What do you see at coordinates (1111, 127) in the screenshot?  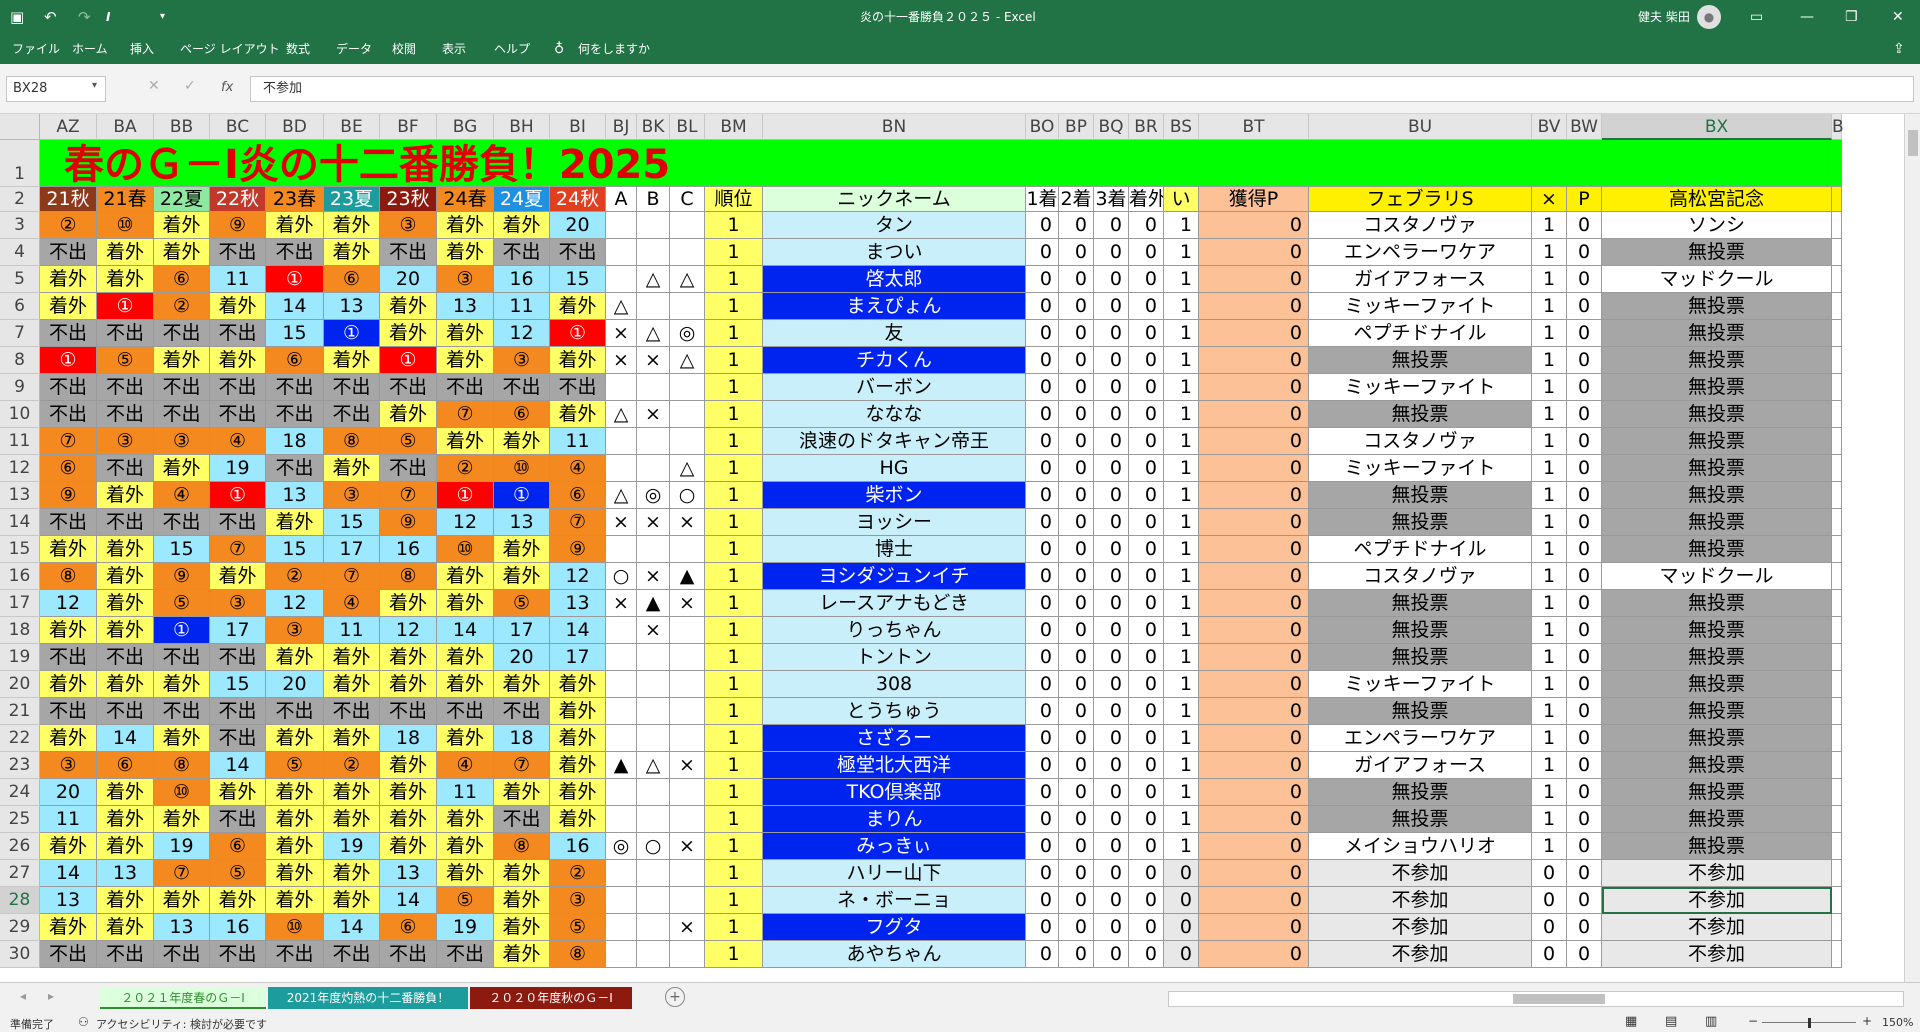 I see `column-header: BQ` at bounding box center [1111, 127].